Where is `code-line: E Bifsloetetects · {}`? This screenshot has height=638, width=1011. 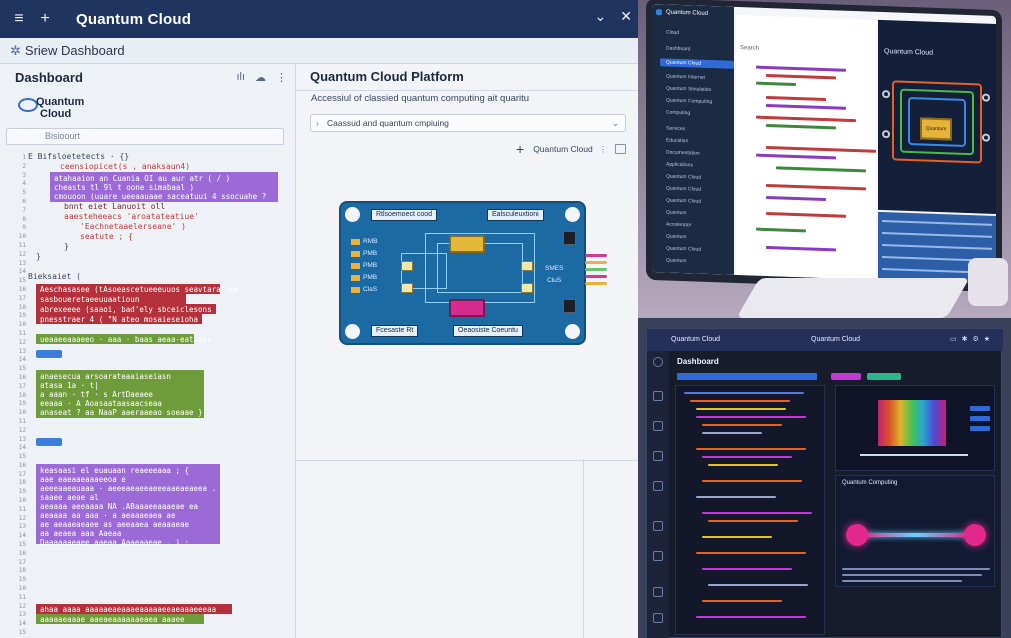 code-line: E Bifsloetetects · {} is located at coordinates (79, 156).